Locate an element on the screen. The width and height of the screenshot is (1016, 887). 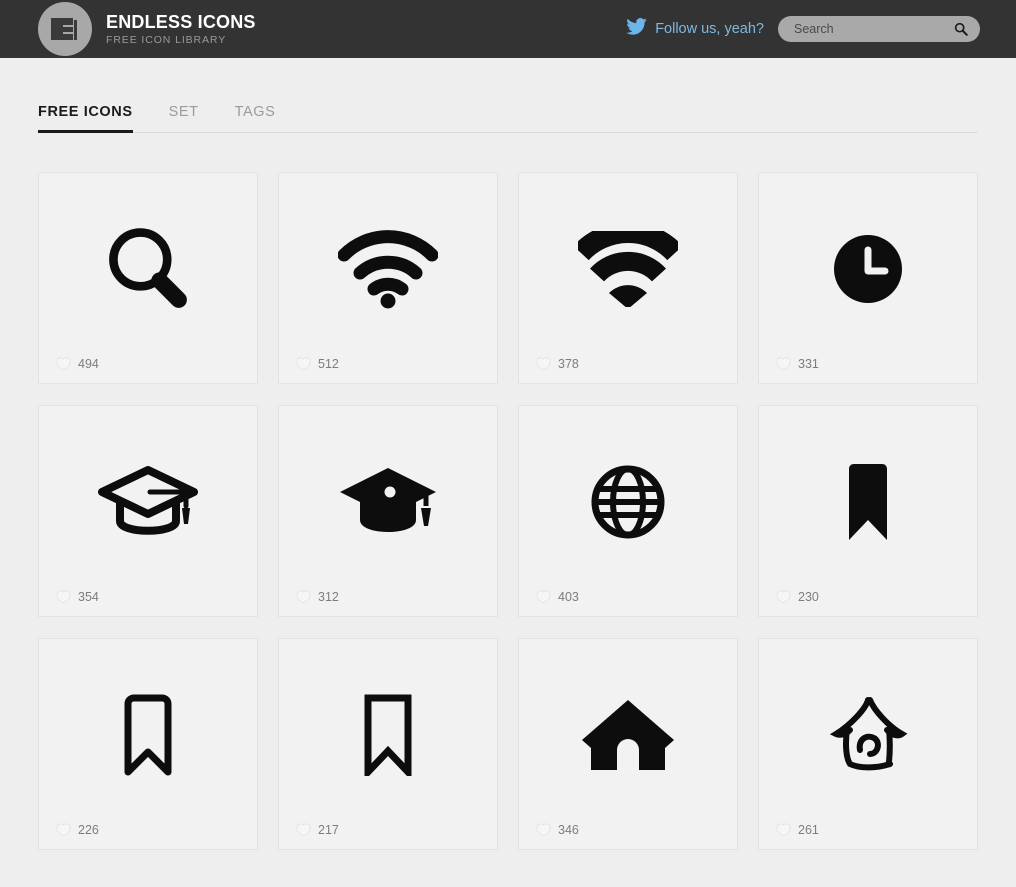
wifi-signal-bold-icon is located at coordinates (628, 278).